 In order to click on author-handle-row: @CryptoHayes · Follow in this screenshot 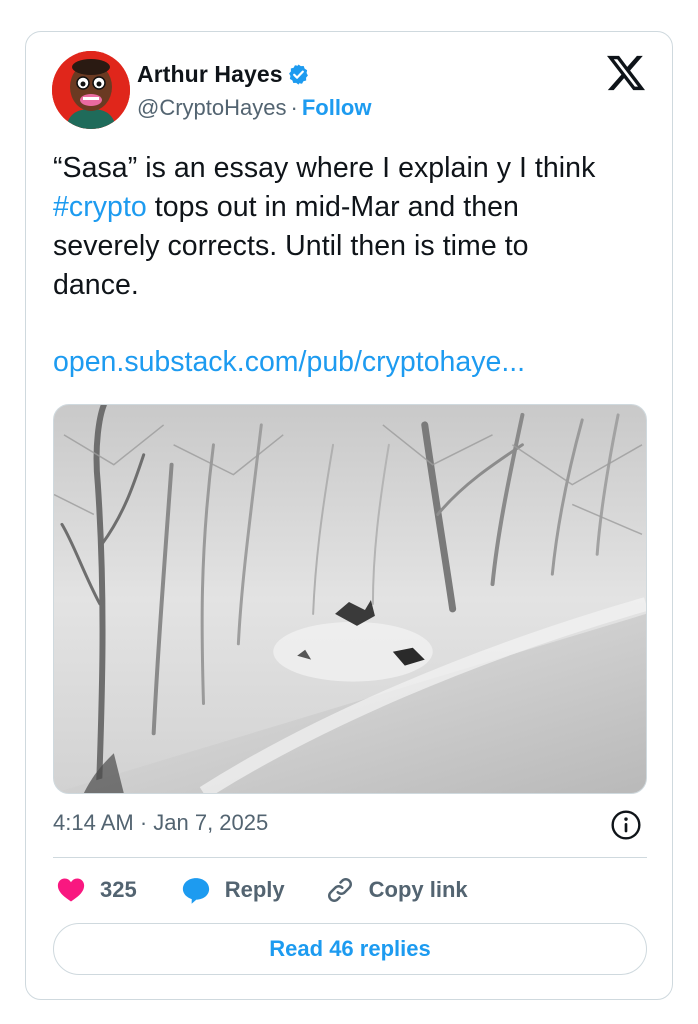, I will do `click(254, 108)`.